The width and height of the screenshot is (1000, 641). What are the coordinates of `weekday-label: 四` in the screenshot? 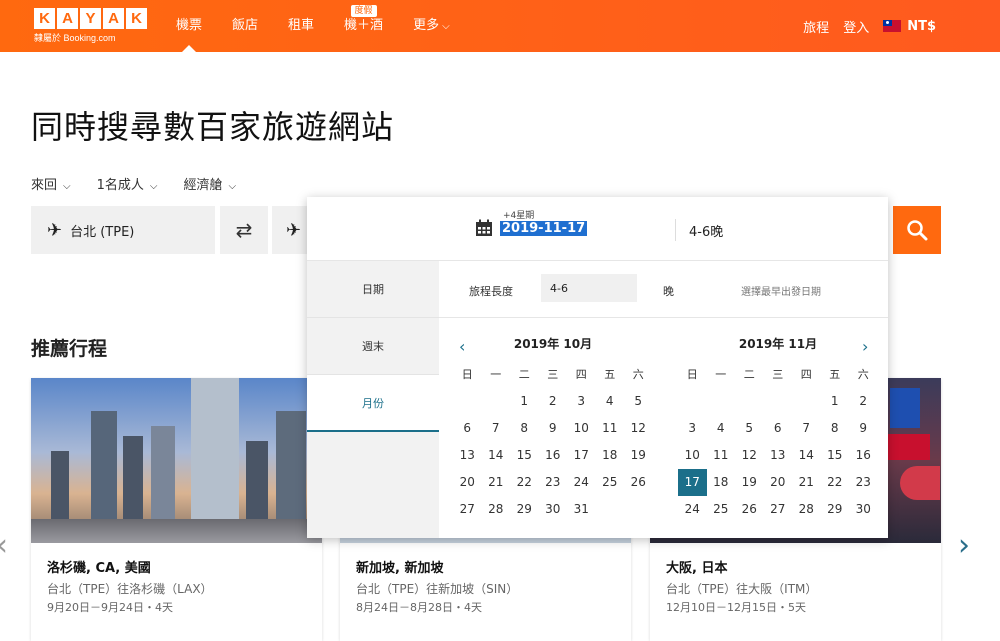 It's located at (581, 374).